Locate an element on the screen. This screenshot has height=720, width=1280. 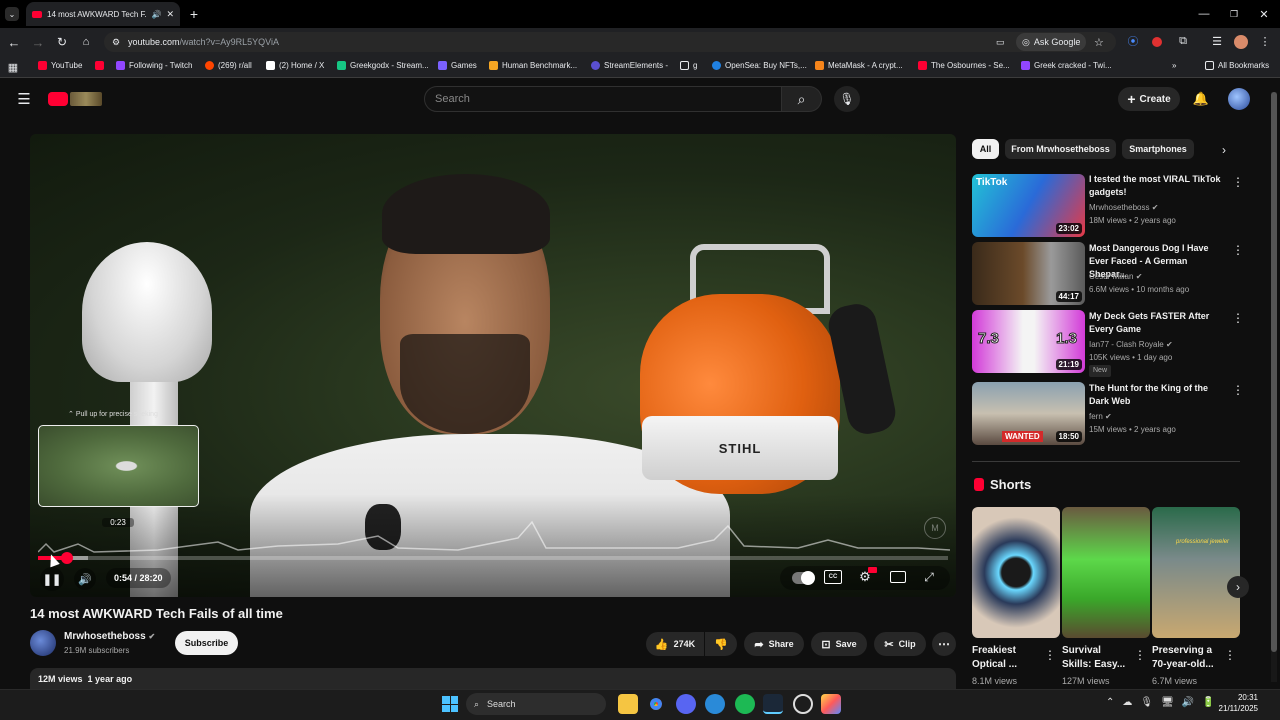
more-actions-button: ⋯ is located at coordinates (944, 644).